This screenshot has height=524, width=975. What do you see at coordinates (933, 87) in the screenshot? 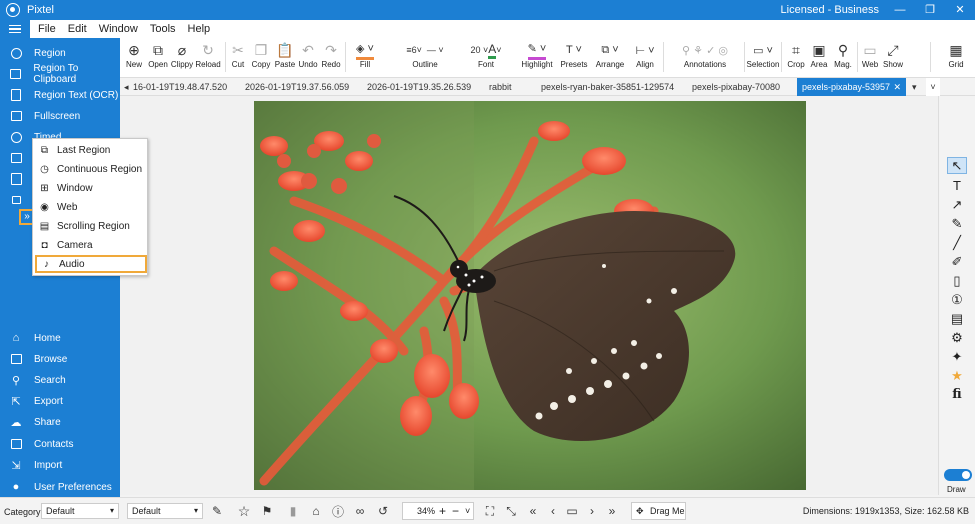
I see `tab-list-chevron-icon: ˅` at bounding box center [933, 87].